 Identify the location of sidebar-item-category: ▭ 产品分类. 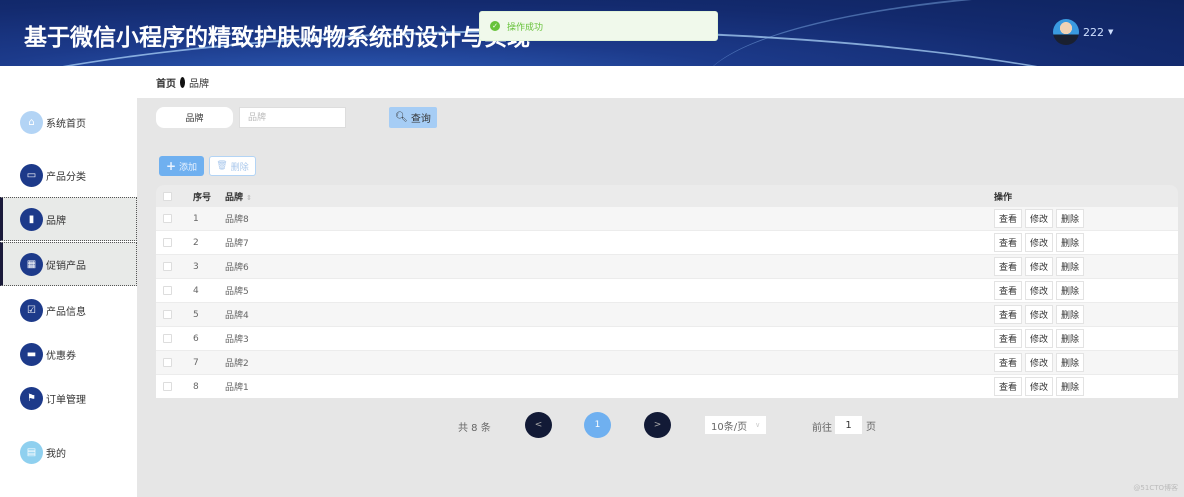
(68, 175).